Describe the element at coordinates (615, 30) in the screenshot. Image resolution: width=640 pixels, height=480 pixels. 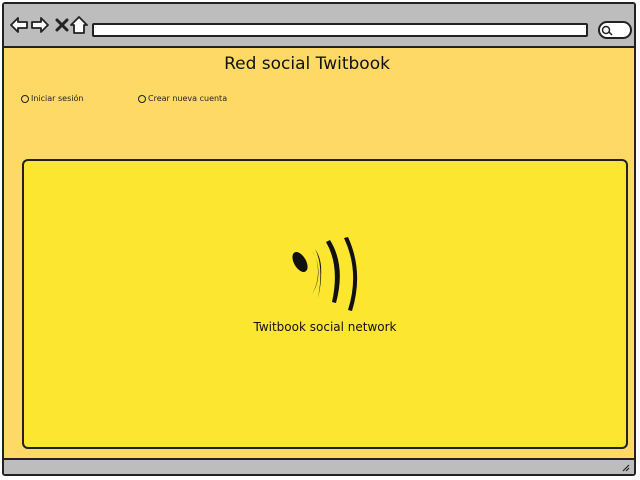
I see `browser-search-box` at that location.